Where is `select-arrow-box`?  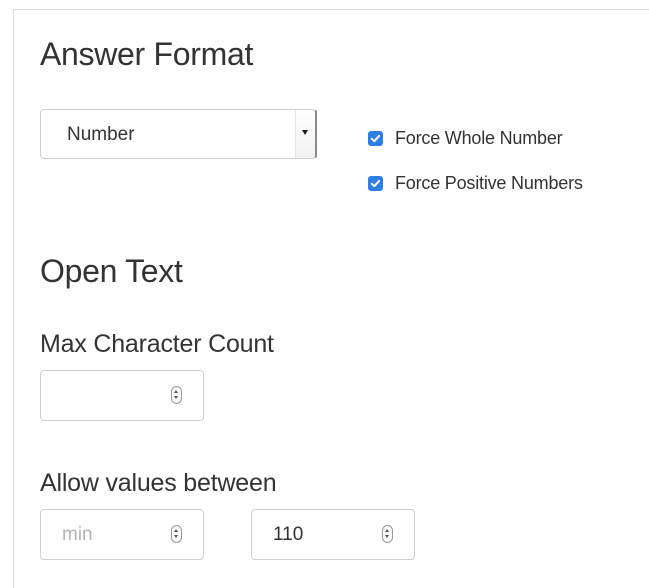
select-arrow-box is located at coordinates (305, 134).